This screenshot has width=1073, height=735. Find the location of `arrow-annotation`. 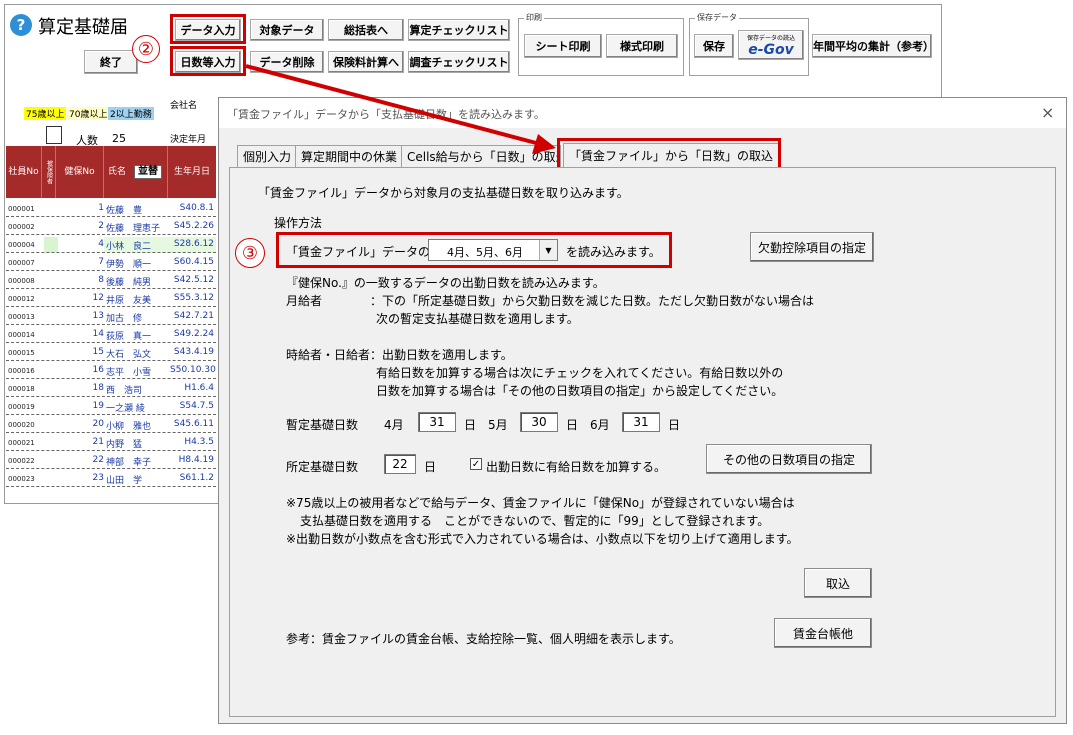

arrow-annotation is located at coordinates (400, 109).